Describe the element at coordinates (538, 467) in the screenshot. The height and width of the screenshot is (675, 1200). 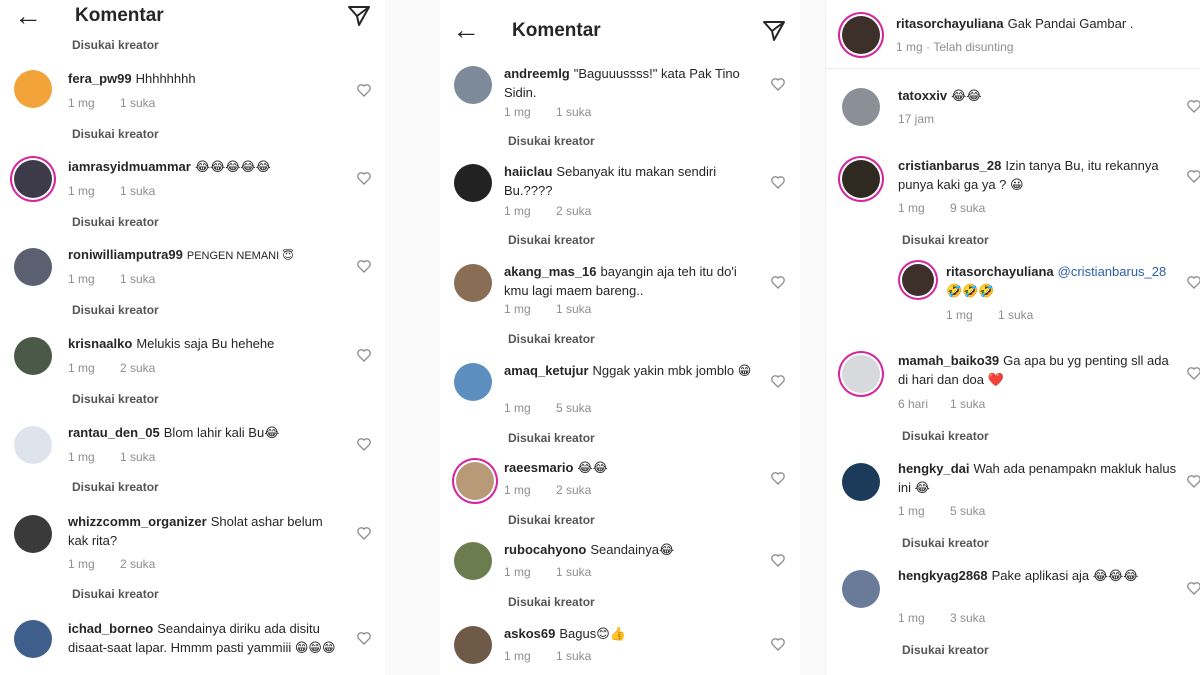
I see `username: raeesmario` at that location.